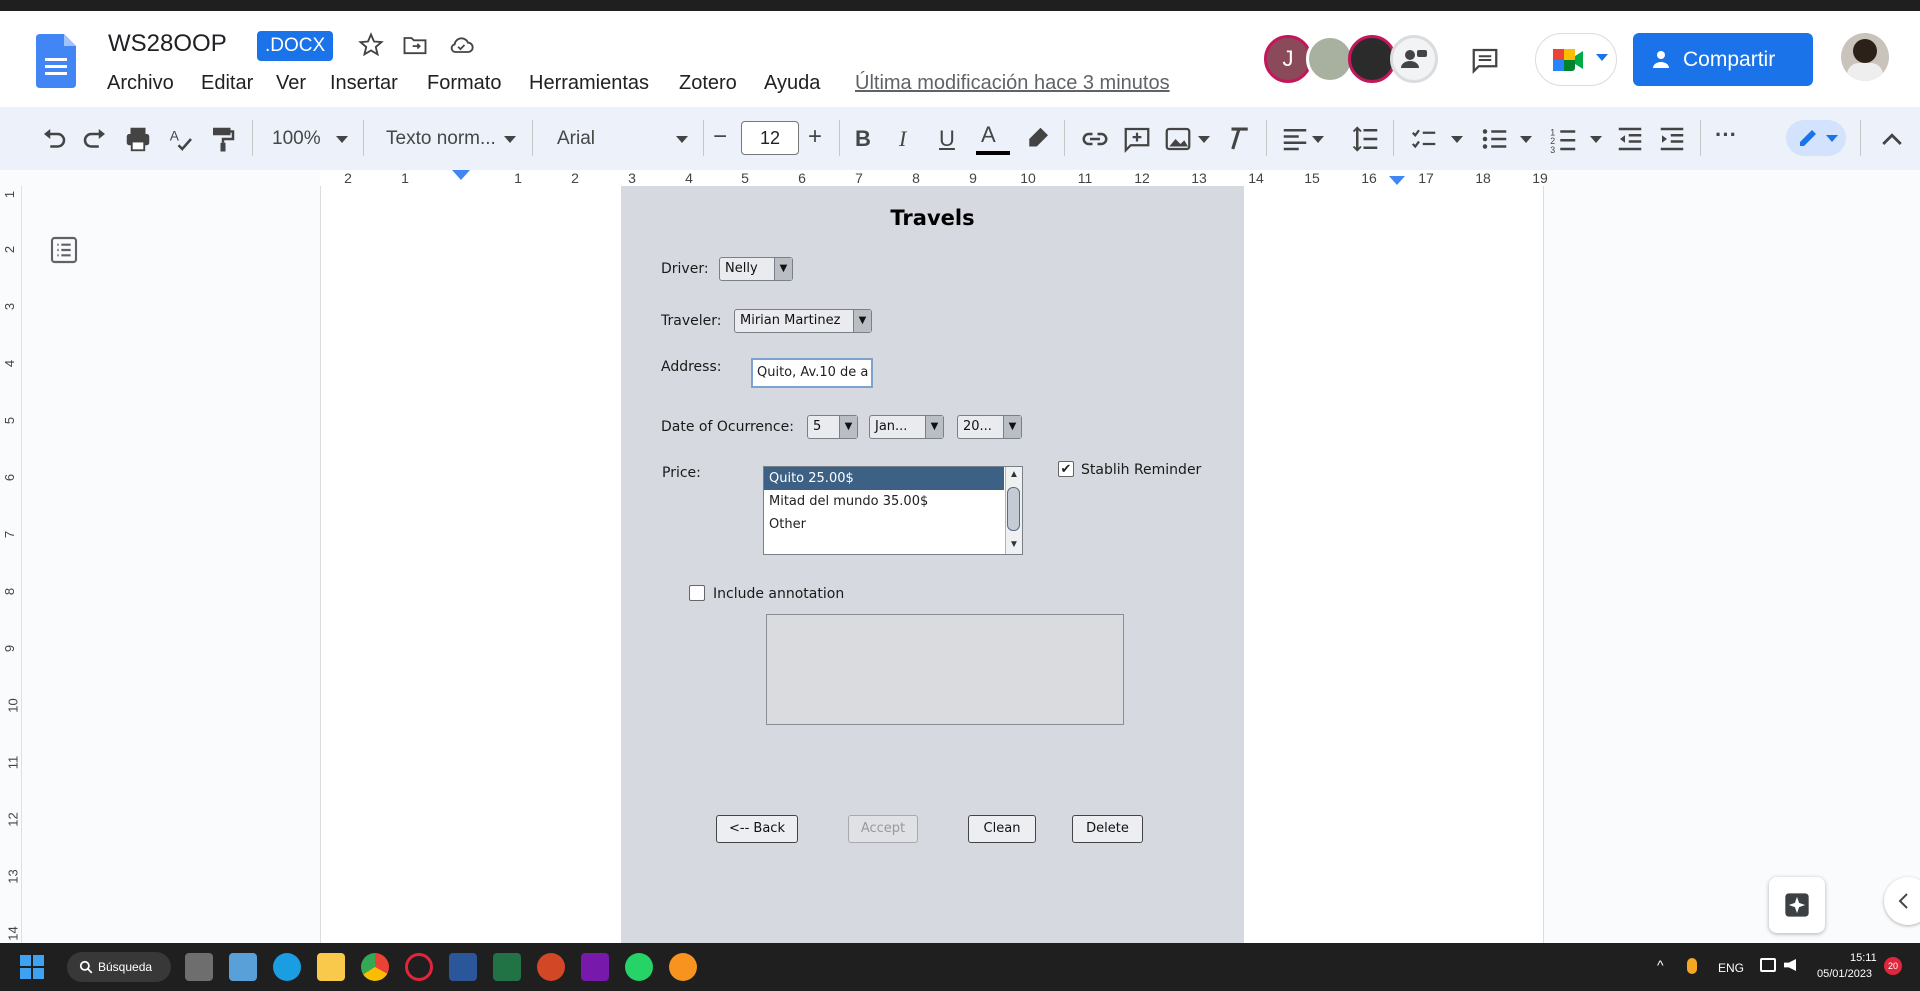  What do you see at coordinates (1002, 829) in the screenshot?
I see `clean-button: Clean` at bounding box center [1002, 829].